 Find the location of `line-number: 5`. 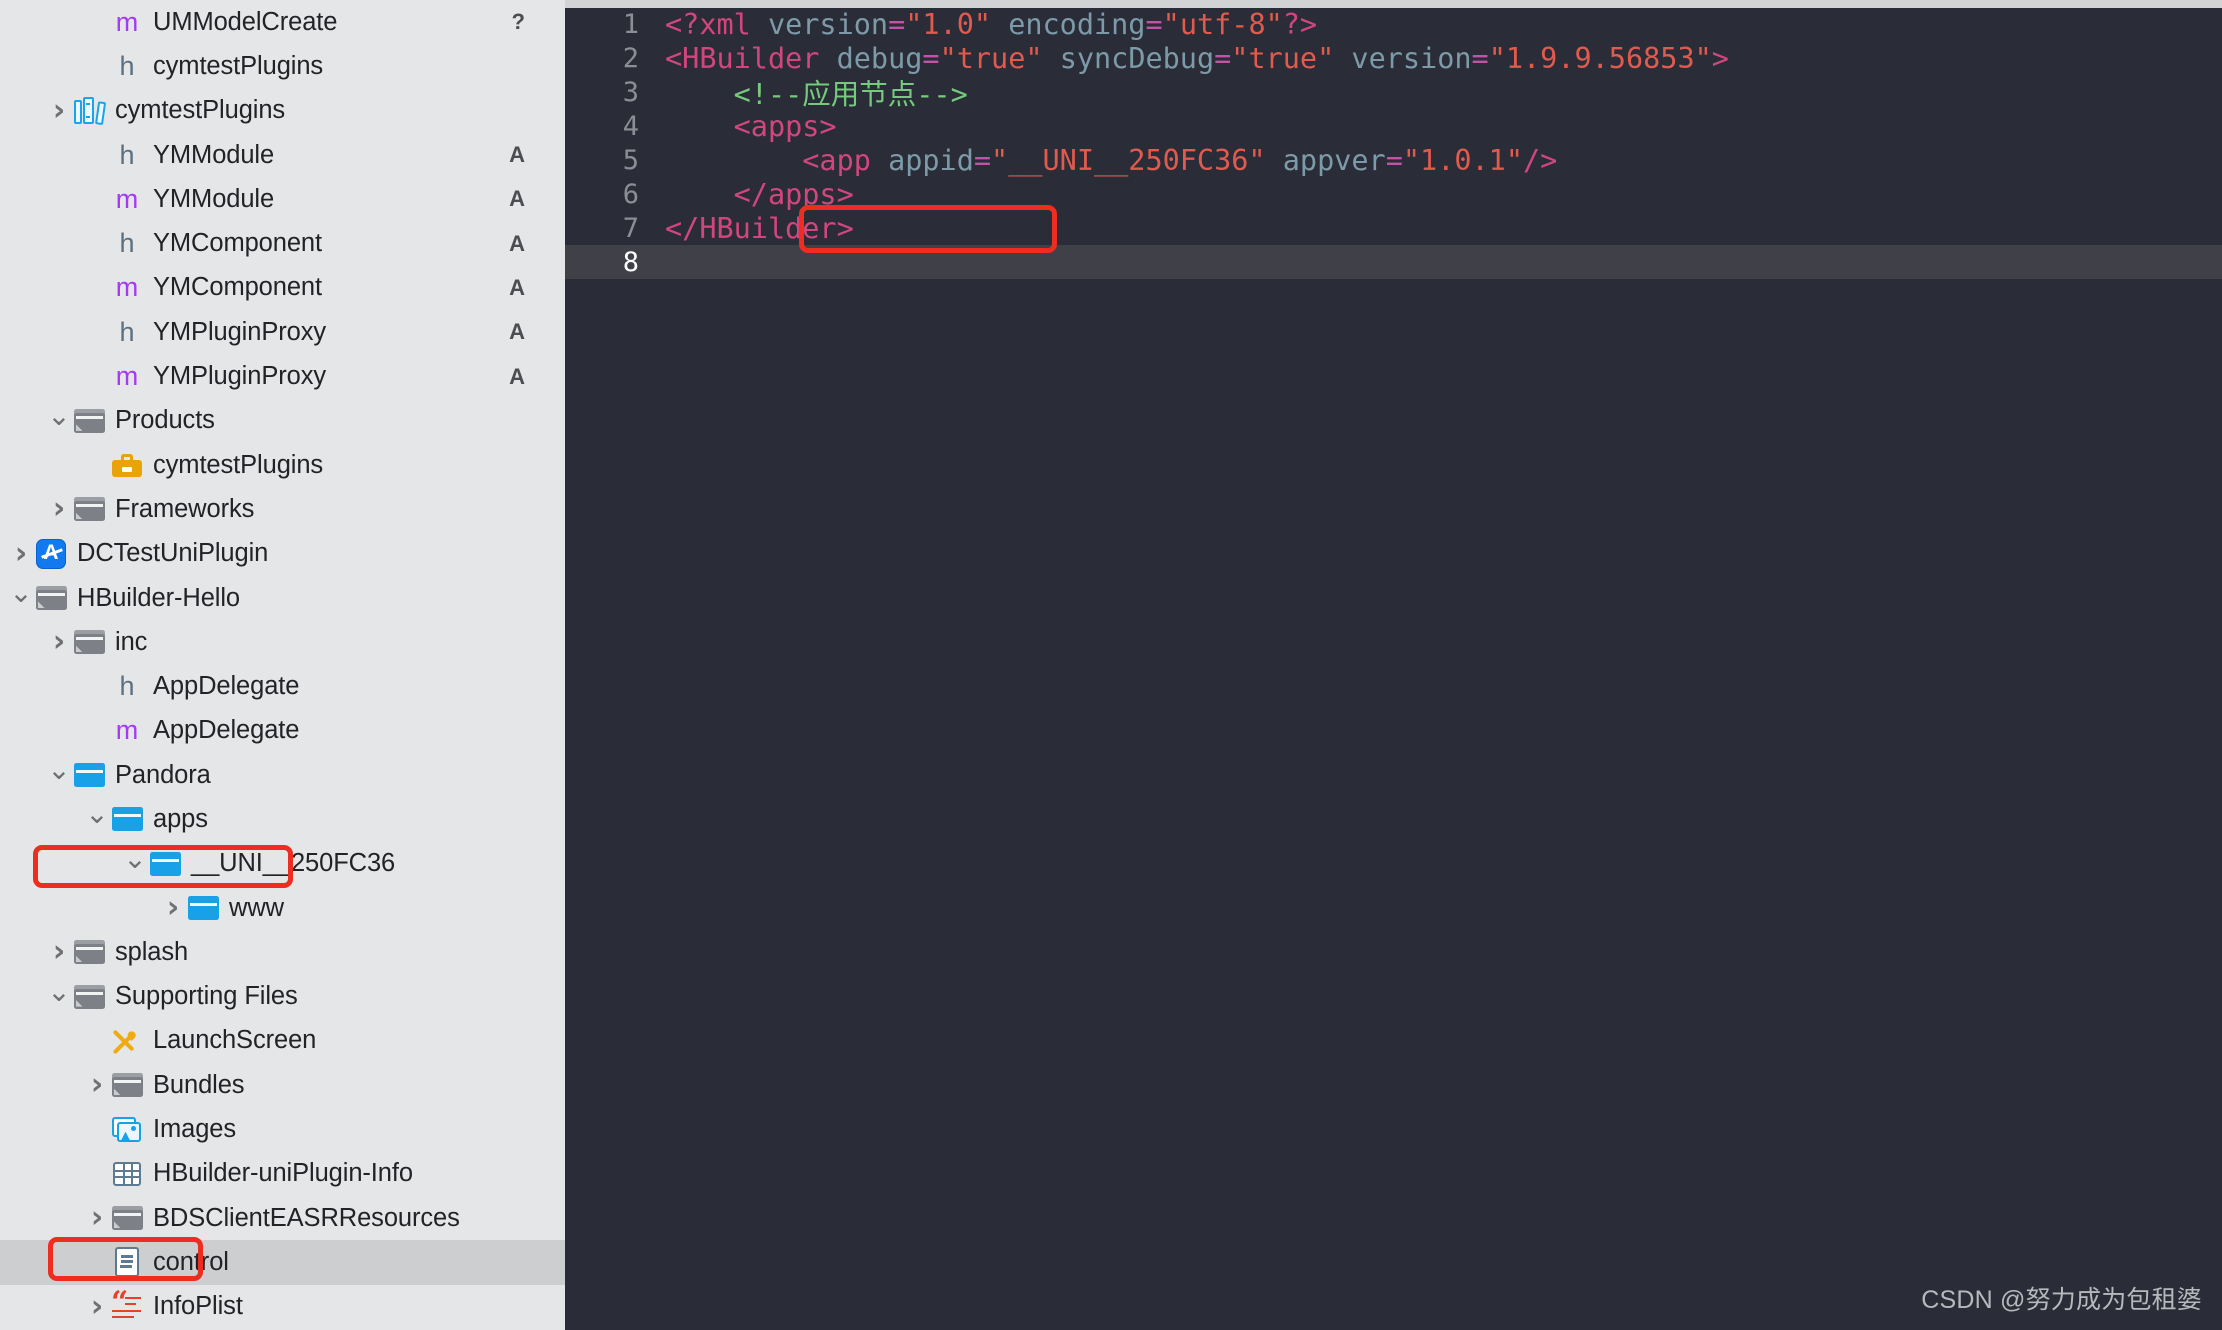

line-number: 5 is located at coordinates (630, 160).